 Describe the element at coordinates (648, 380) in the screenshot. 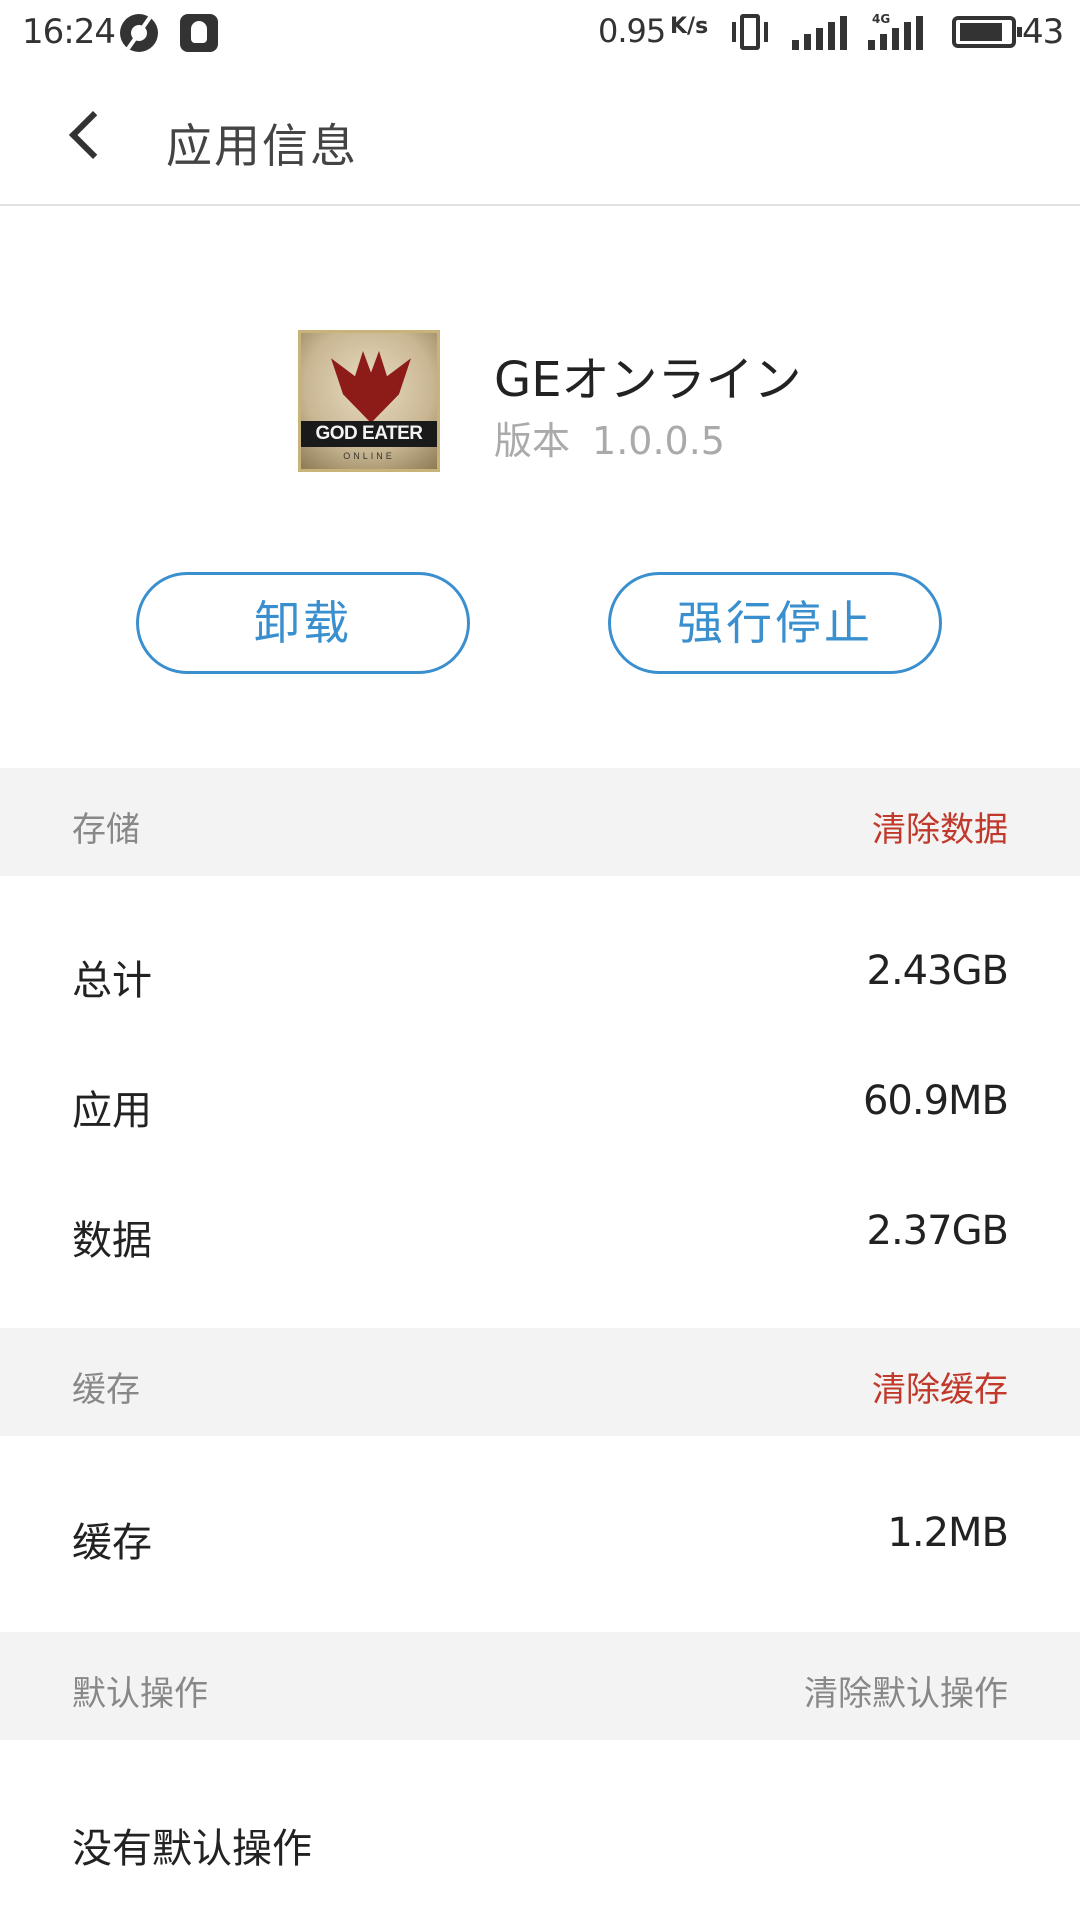

I see `app-name: GEオンライン` at that location.